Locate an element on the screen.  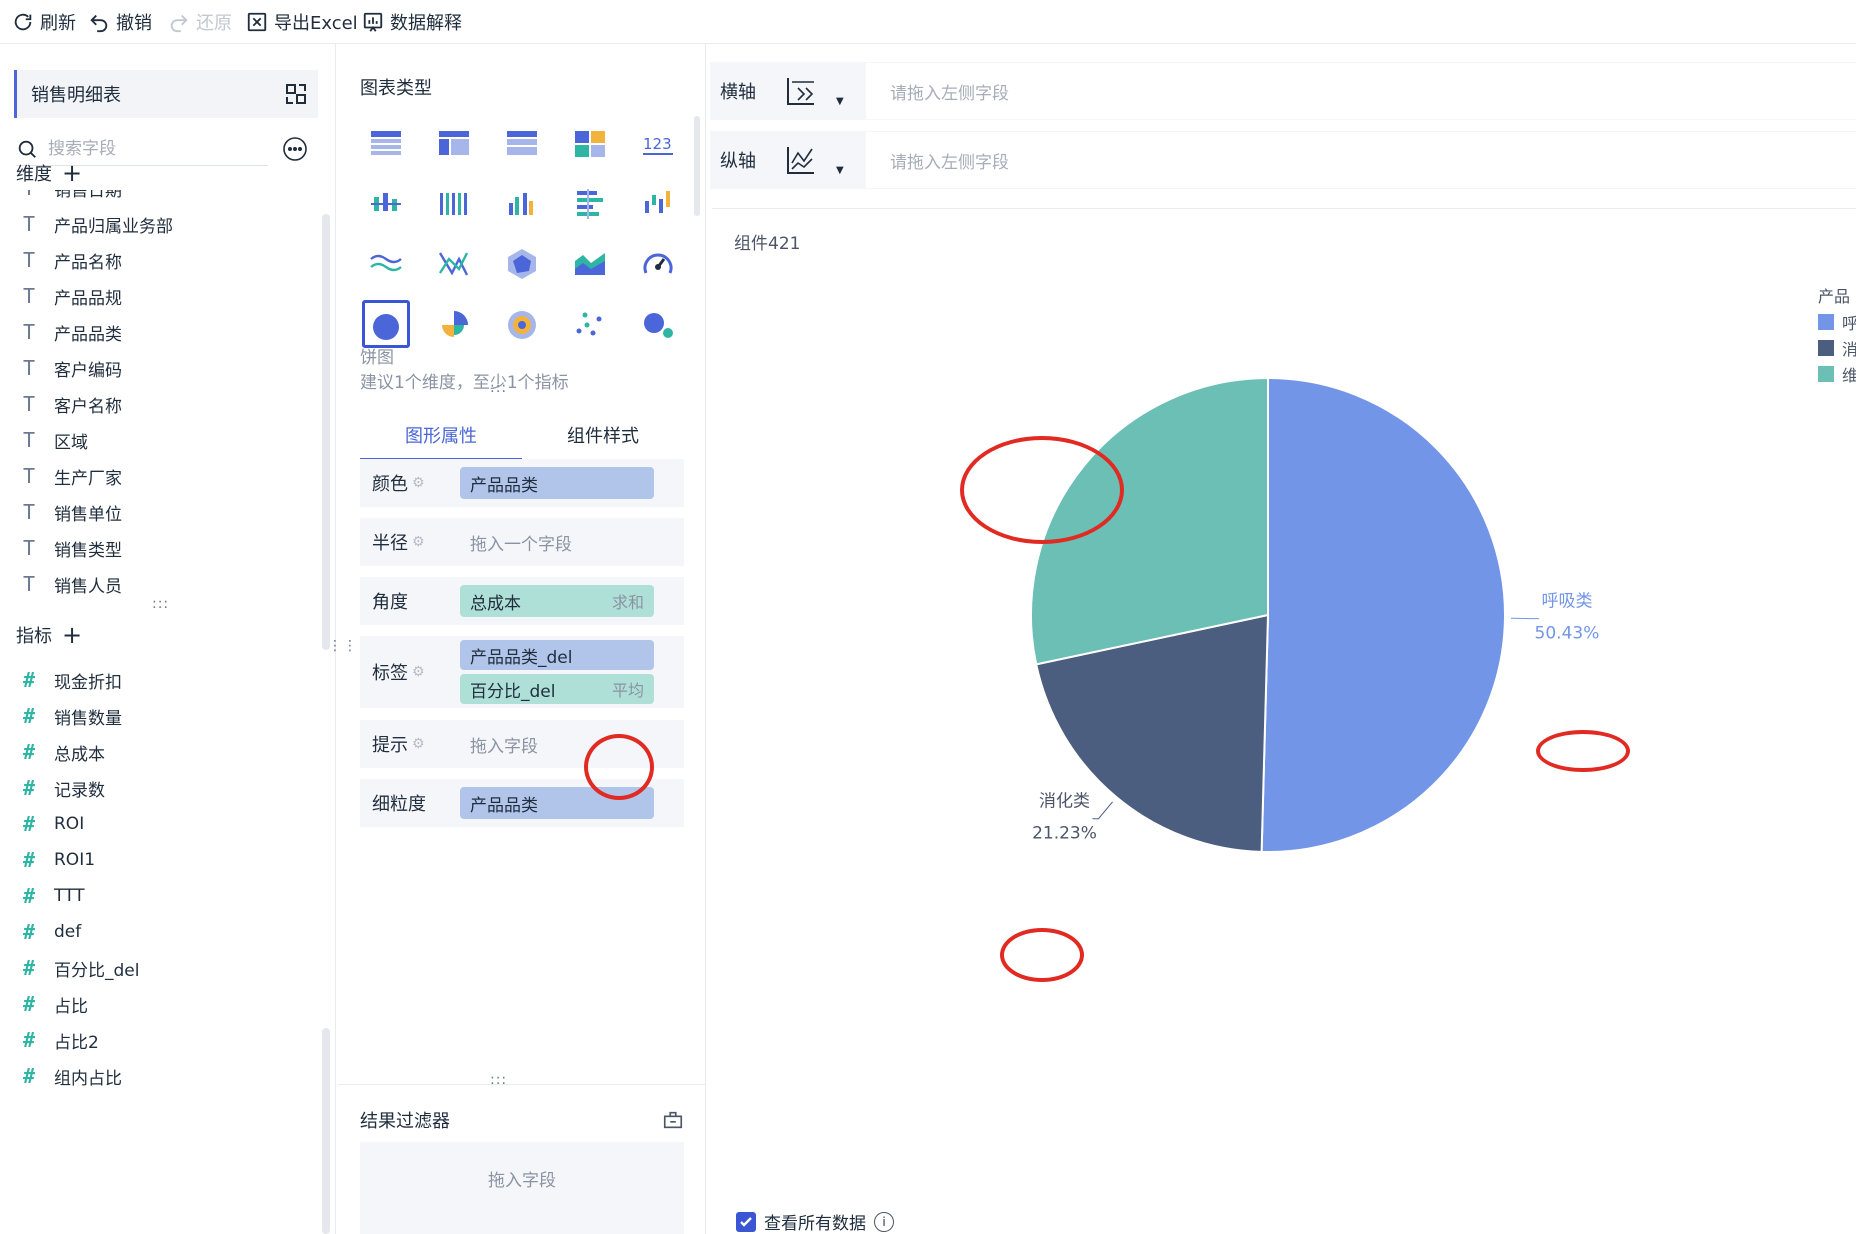
chart-type-multi-bar is located at coordinates (454, 204).